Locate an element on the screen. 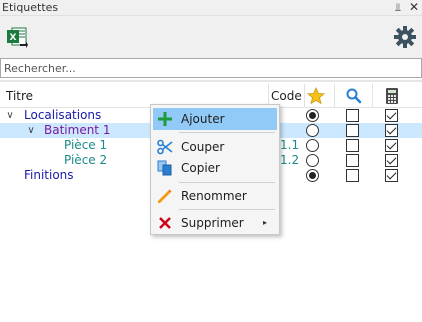 This screenshot has height=322, width=422. menu-item-ajouter: Ajouter is located at coordinates (215, 119).